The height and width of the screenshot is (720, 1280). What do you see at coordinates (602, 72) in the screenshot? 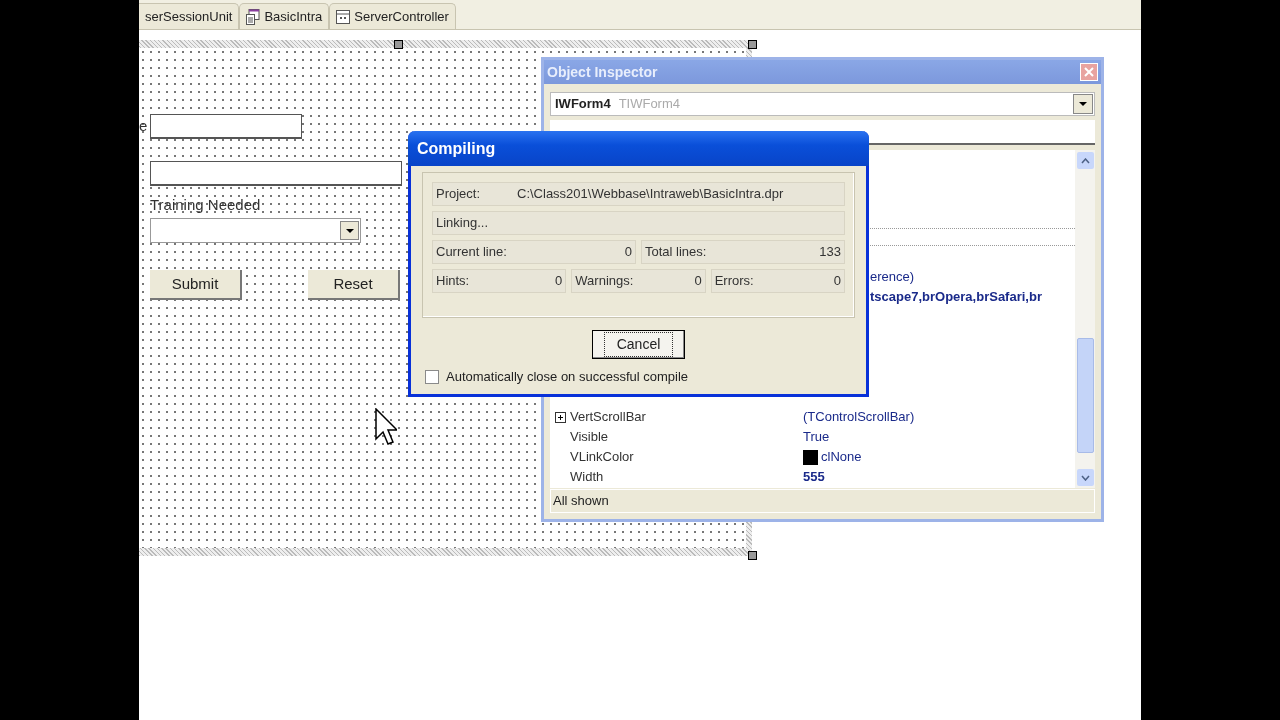
I see `window-title: Object Inspector` at bounding box center [602, 72].